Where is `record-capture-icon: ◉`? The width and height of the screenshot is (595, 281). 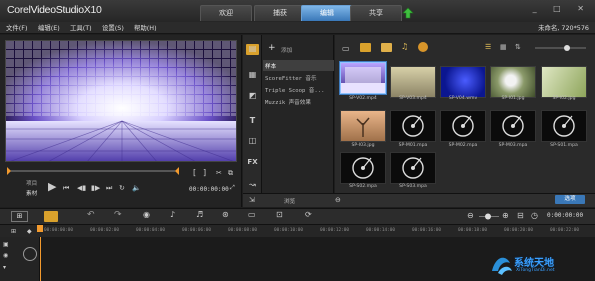
record-capture-icon: ◉ is located at coordinates (146, 214).